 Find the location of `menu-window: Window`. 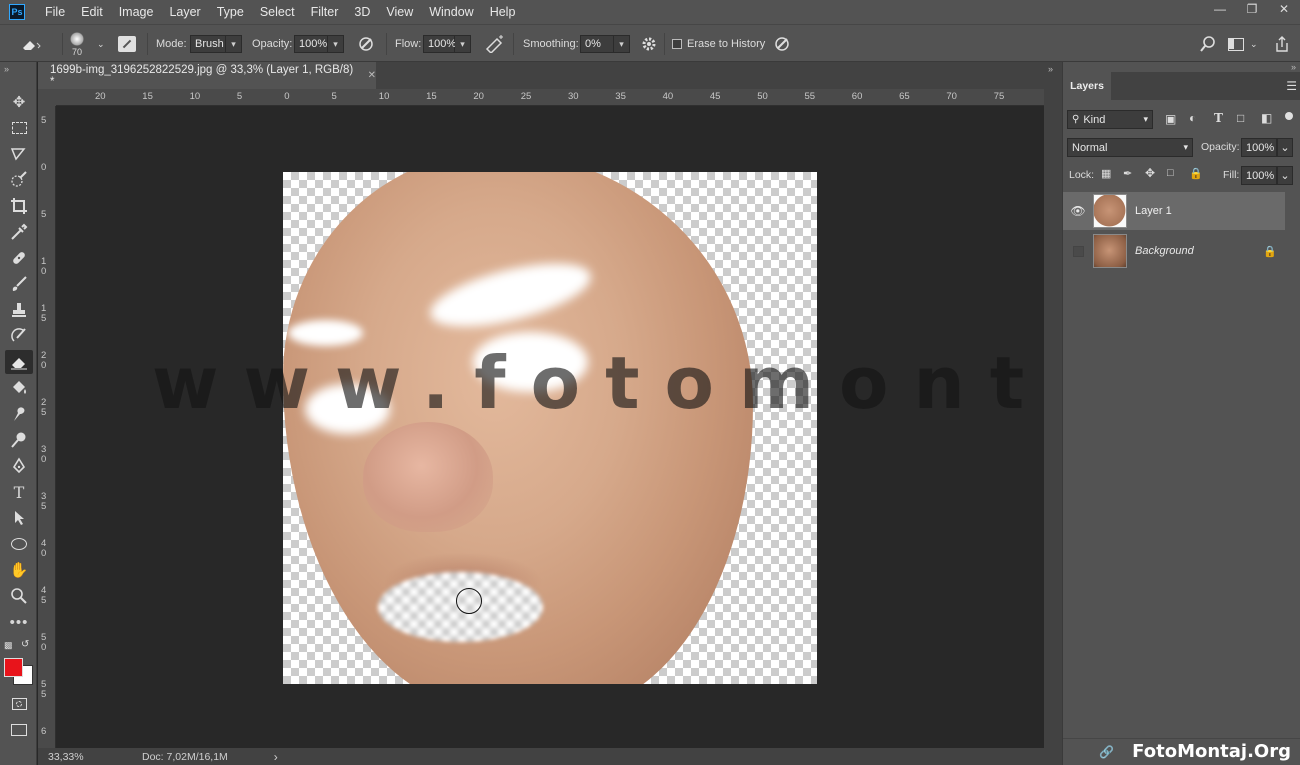

menu-window: Window is located at coordinates (451, 12).